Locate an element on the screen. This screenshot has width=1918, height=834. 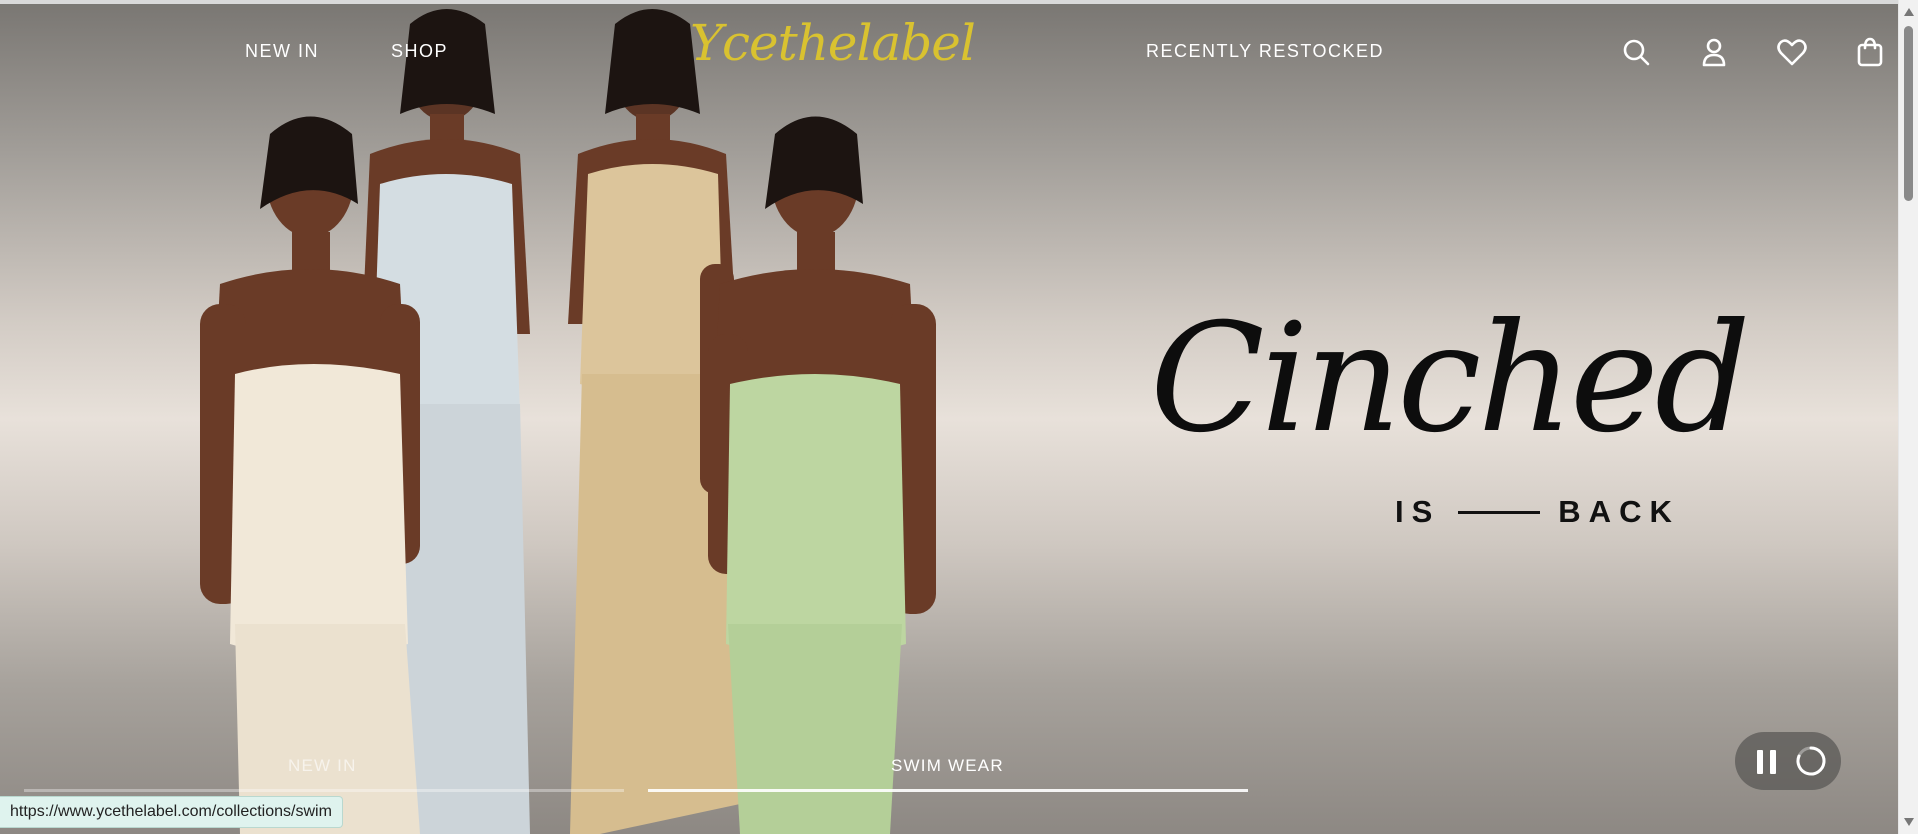
slide-progress-swim-wear is located at coordinates (948, 790).